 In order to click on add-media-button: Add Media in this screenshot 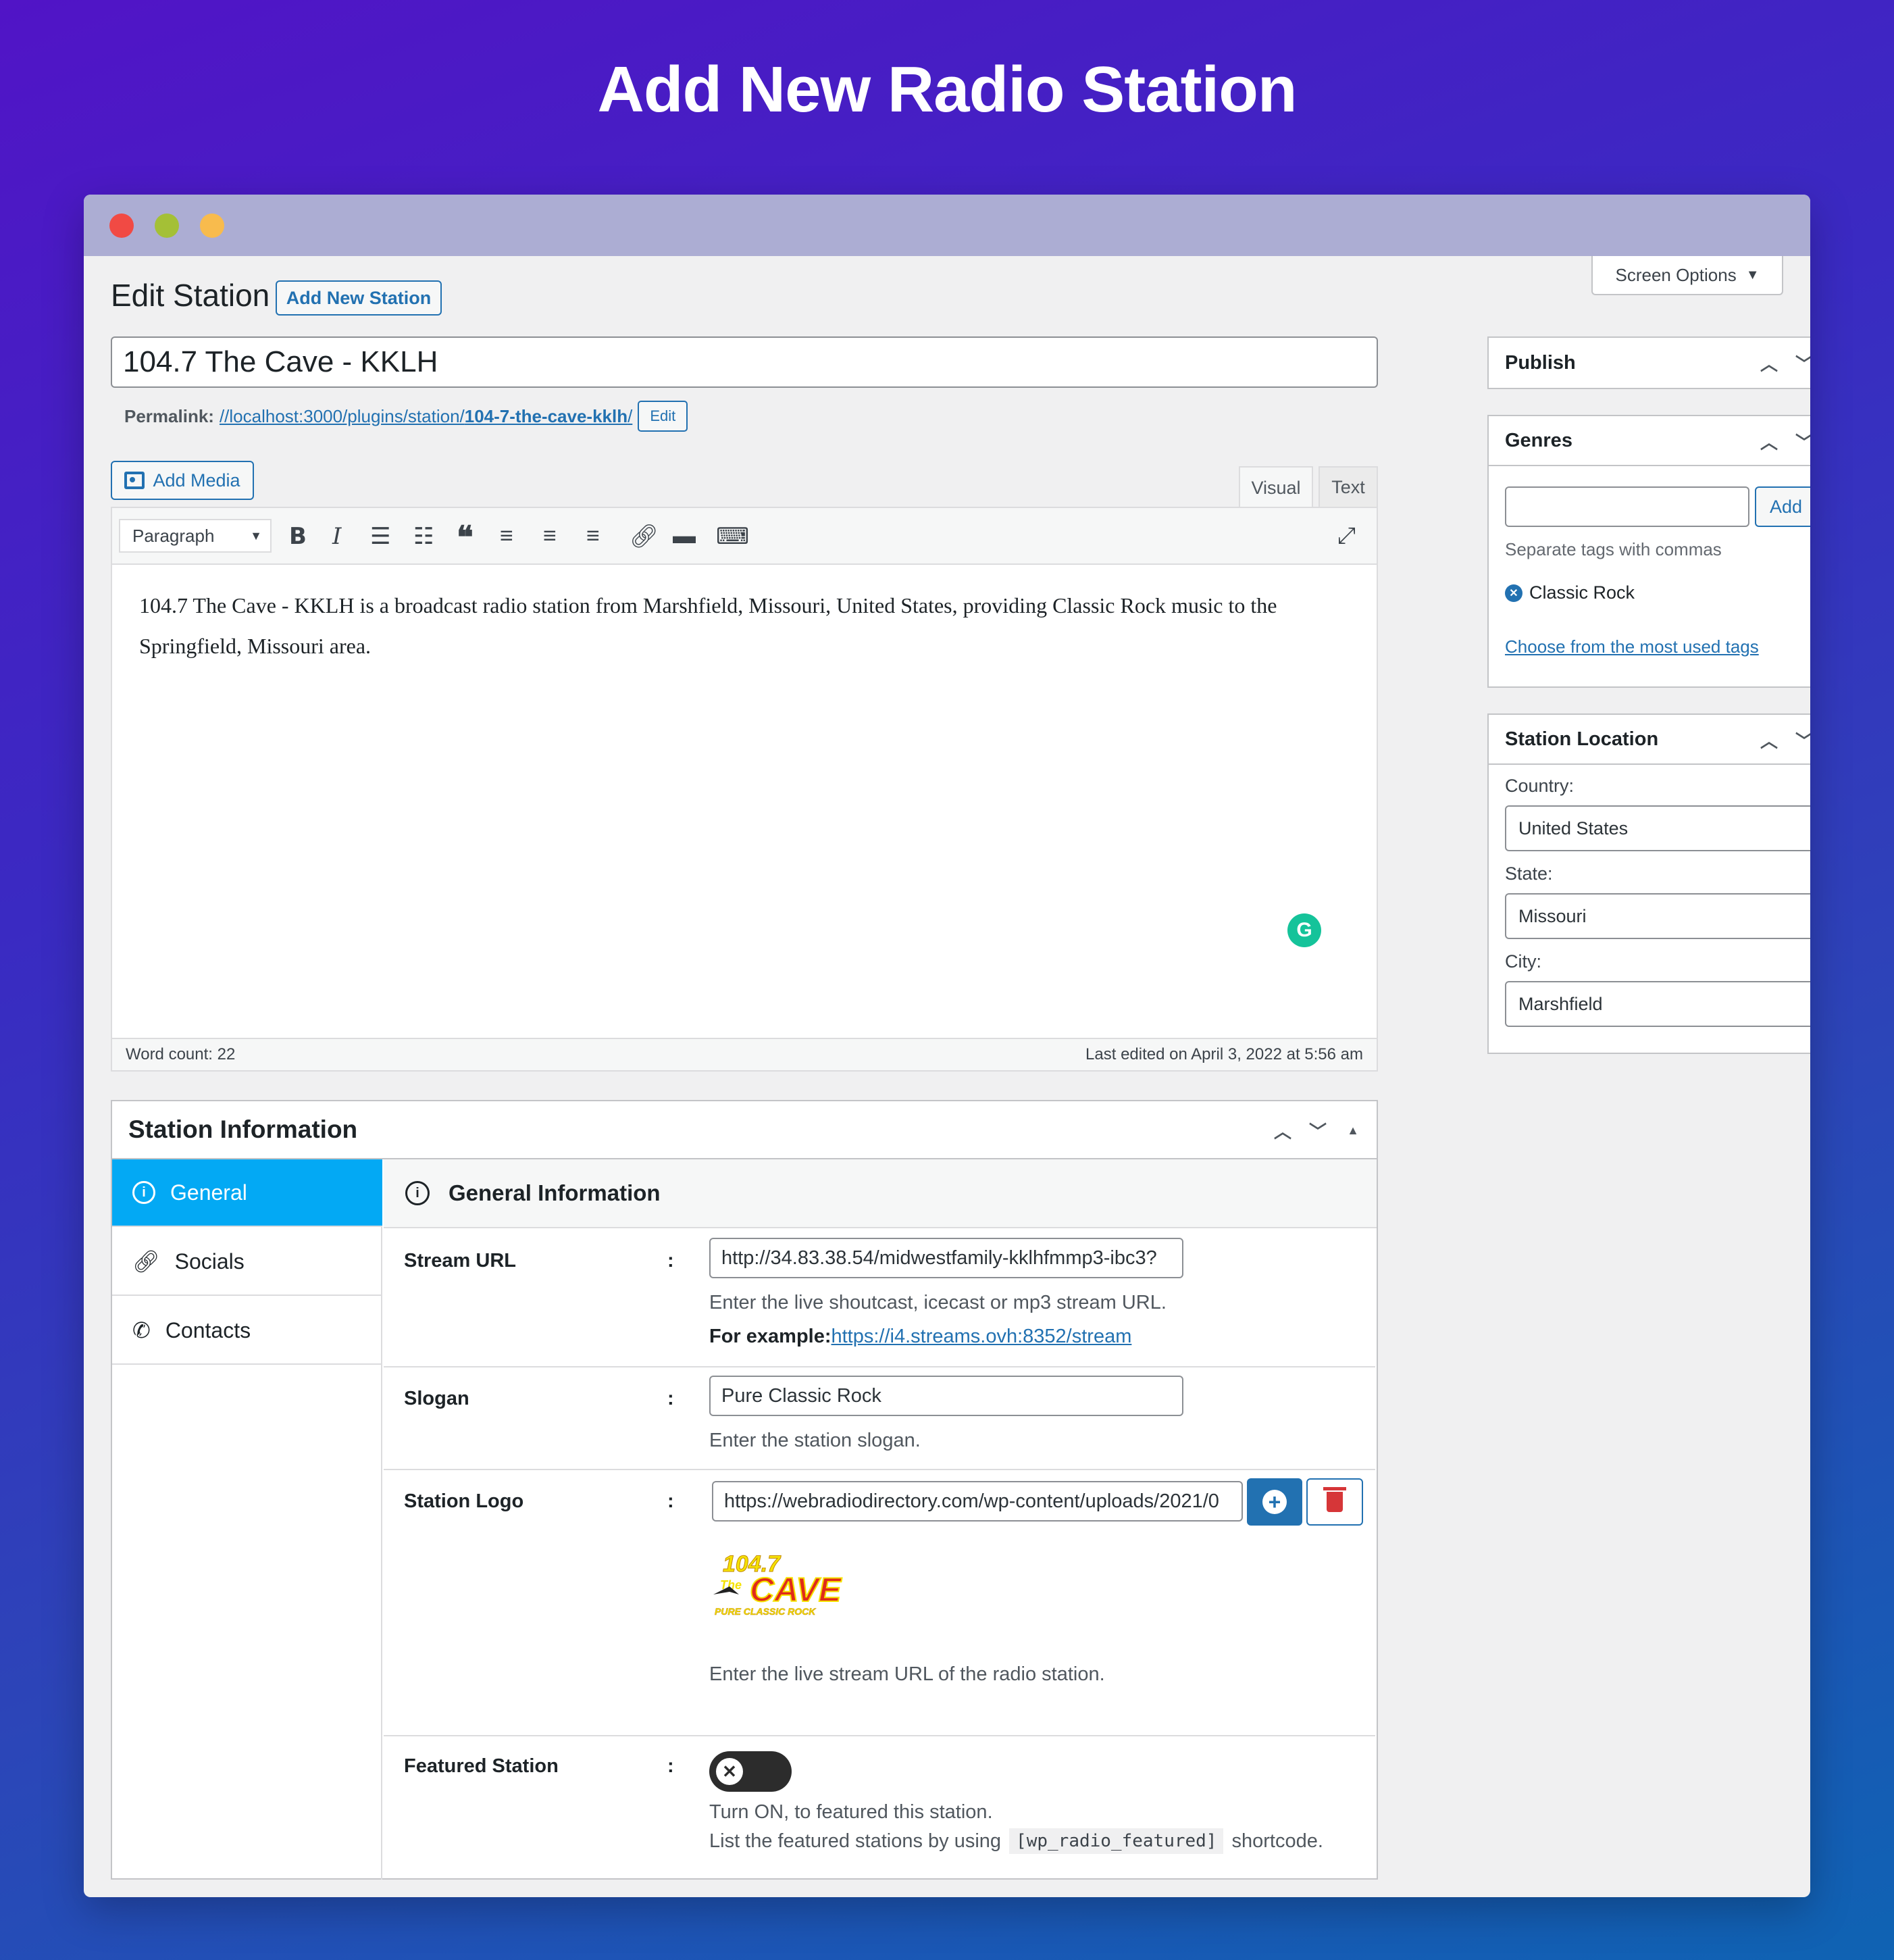, I will do `click(182, 481)`.